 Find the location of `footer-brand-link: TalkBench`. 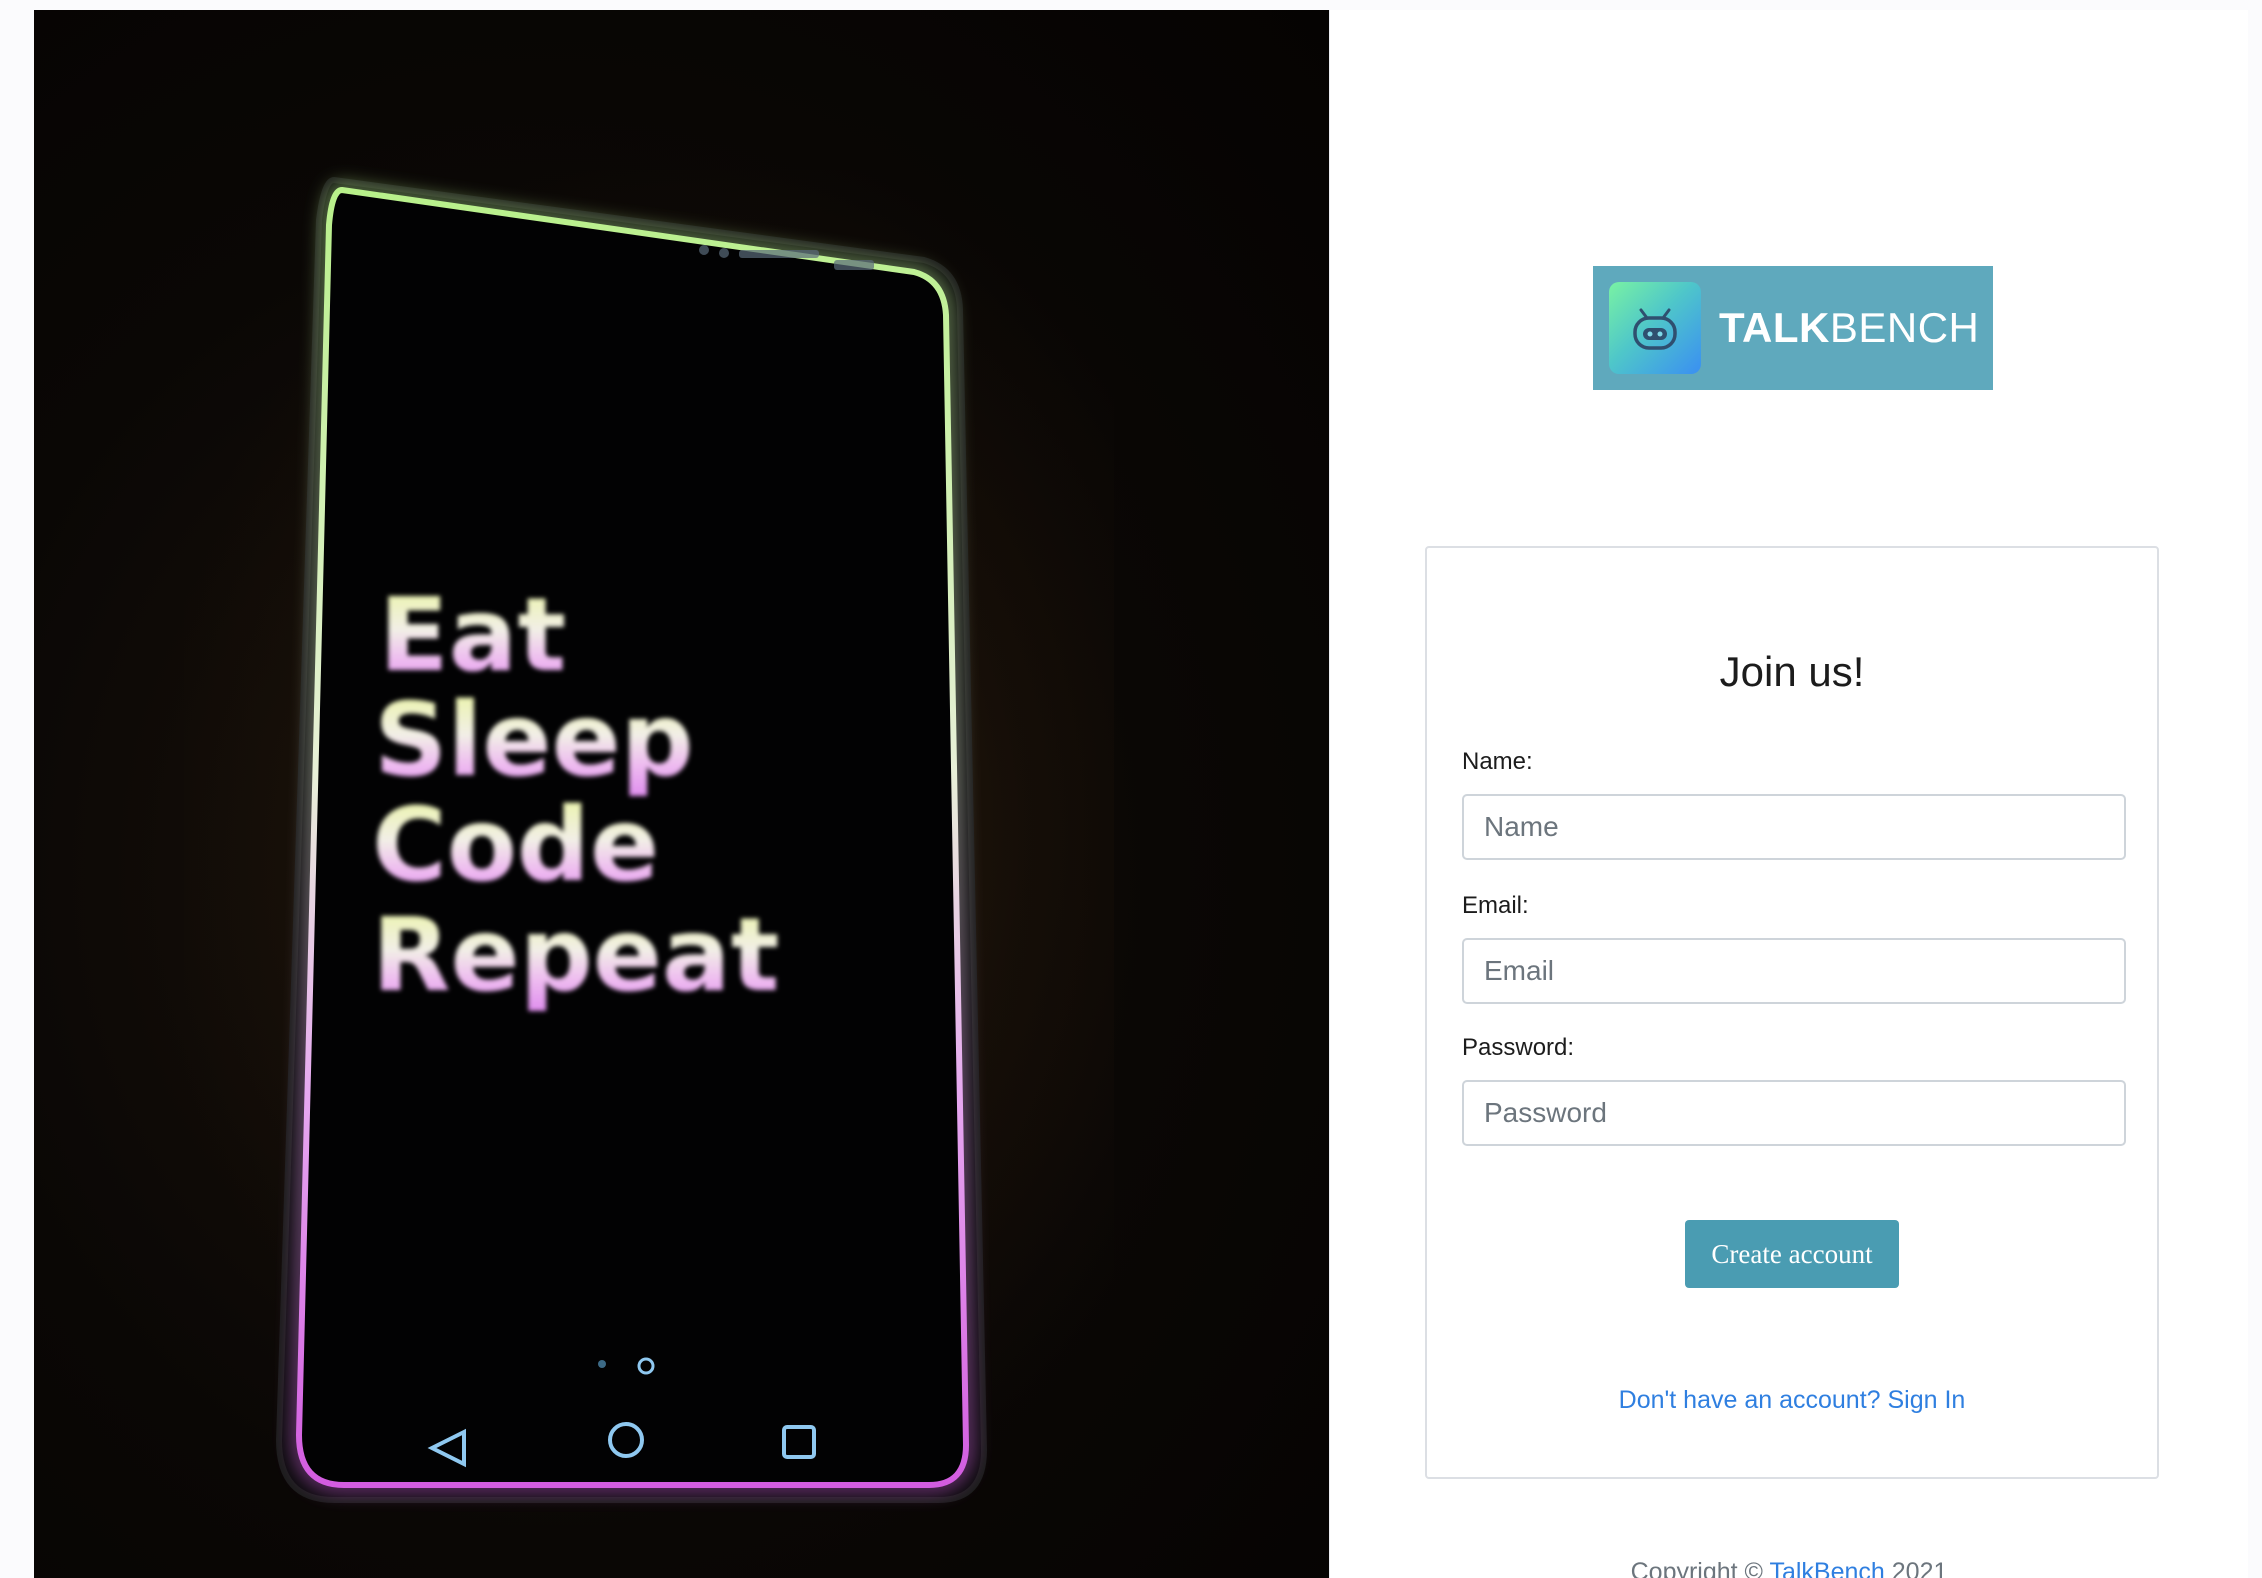

footer-brand-link: TalkBench is located at coordinates (1826, 1568).